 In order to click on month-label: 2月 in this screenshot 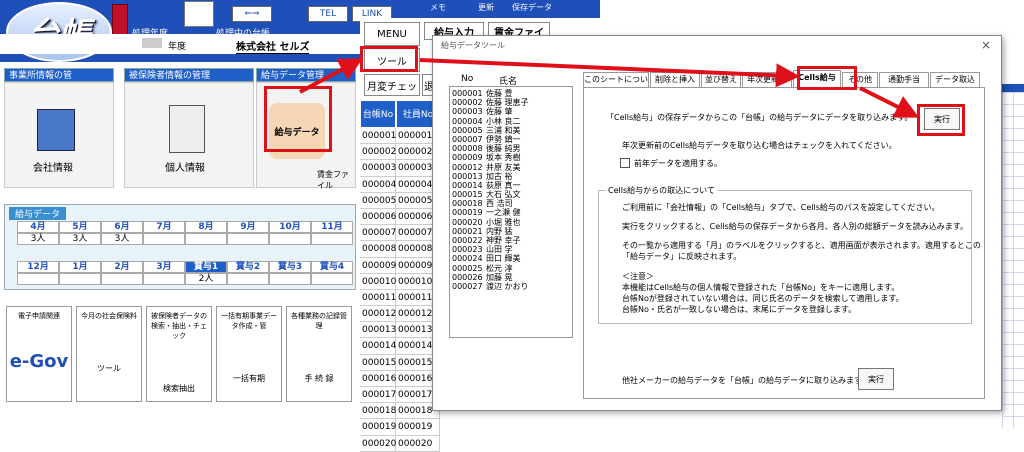, I will do `click(122, 267)`.